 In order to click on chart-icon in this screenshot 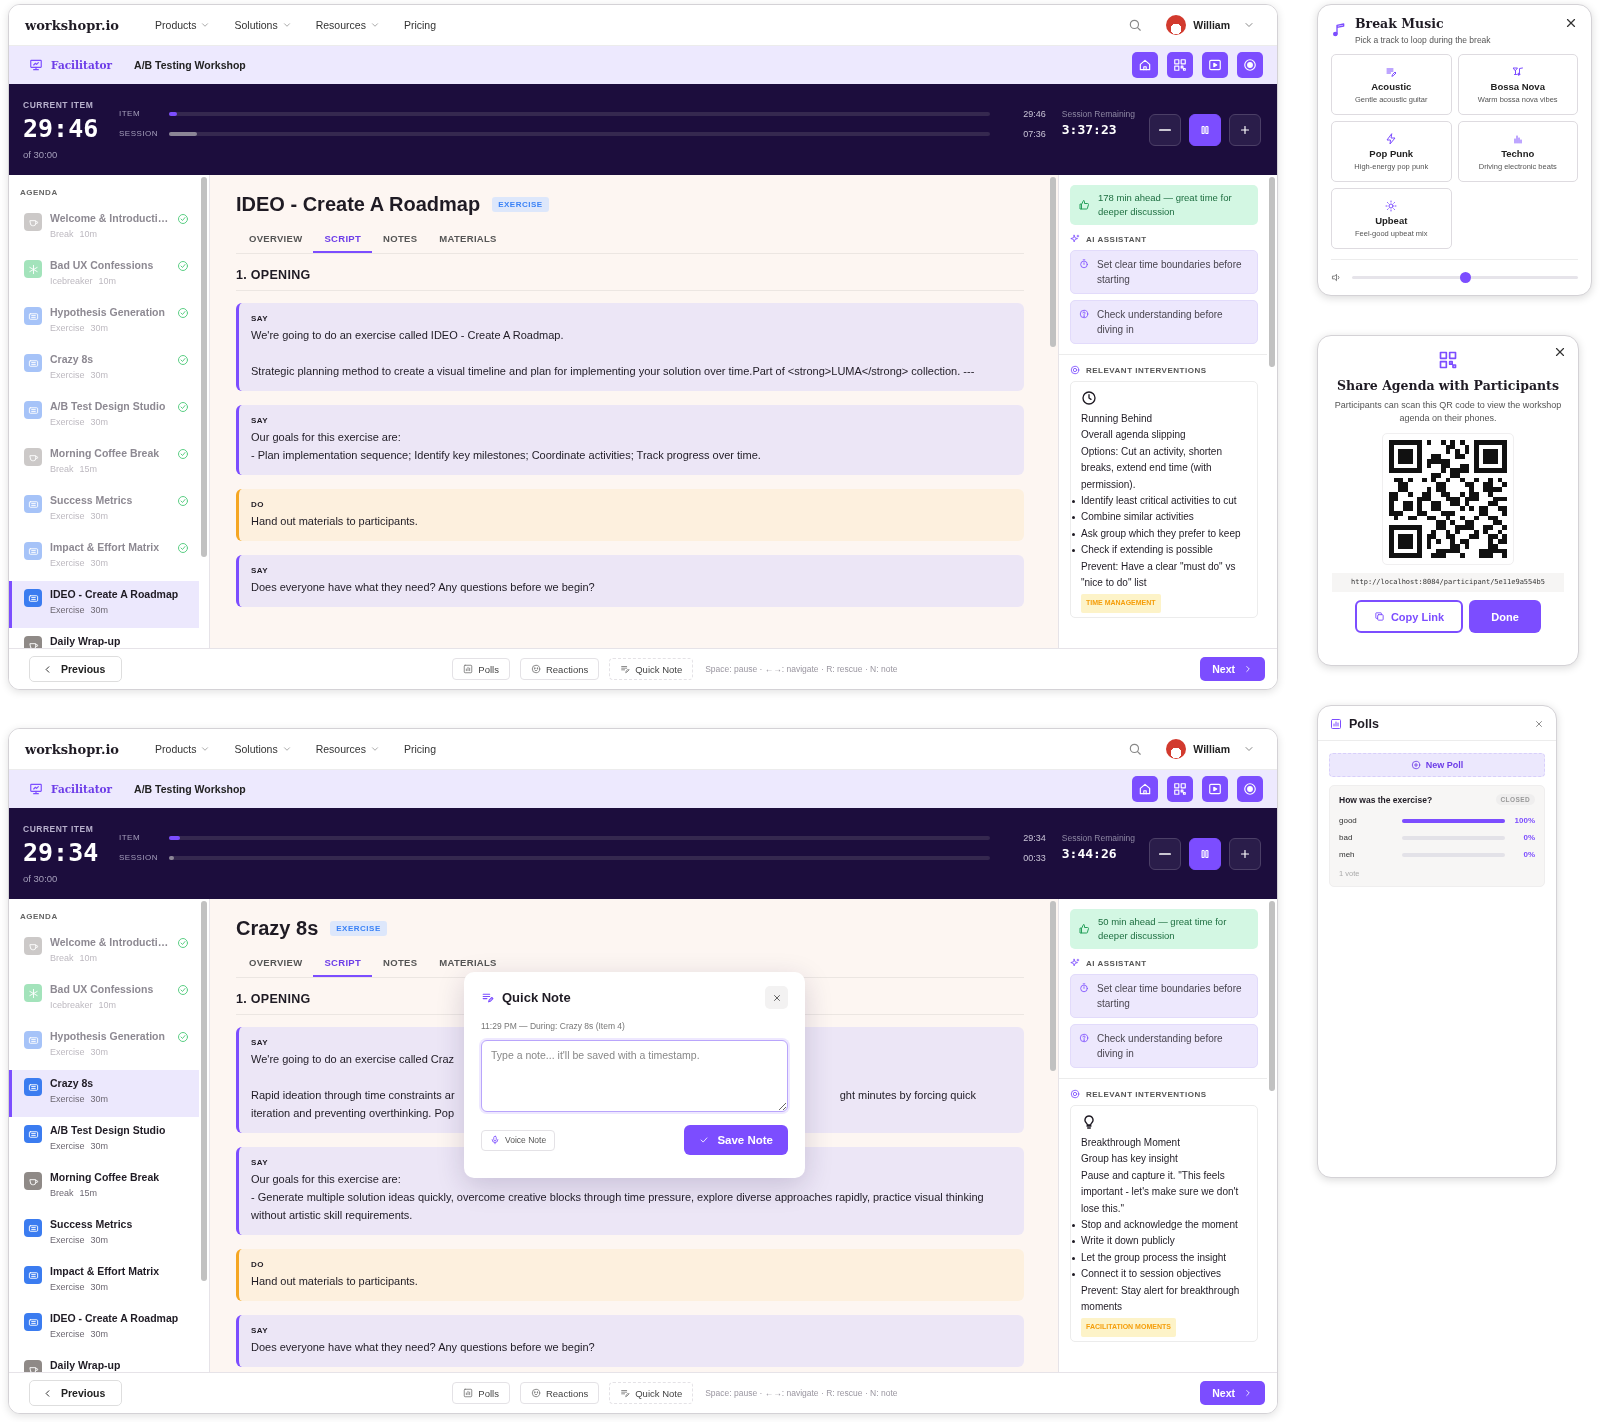, I will do `click(468, 669)`.